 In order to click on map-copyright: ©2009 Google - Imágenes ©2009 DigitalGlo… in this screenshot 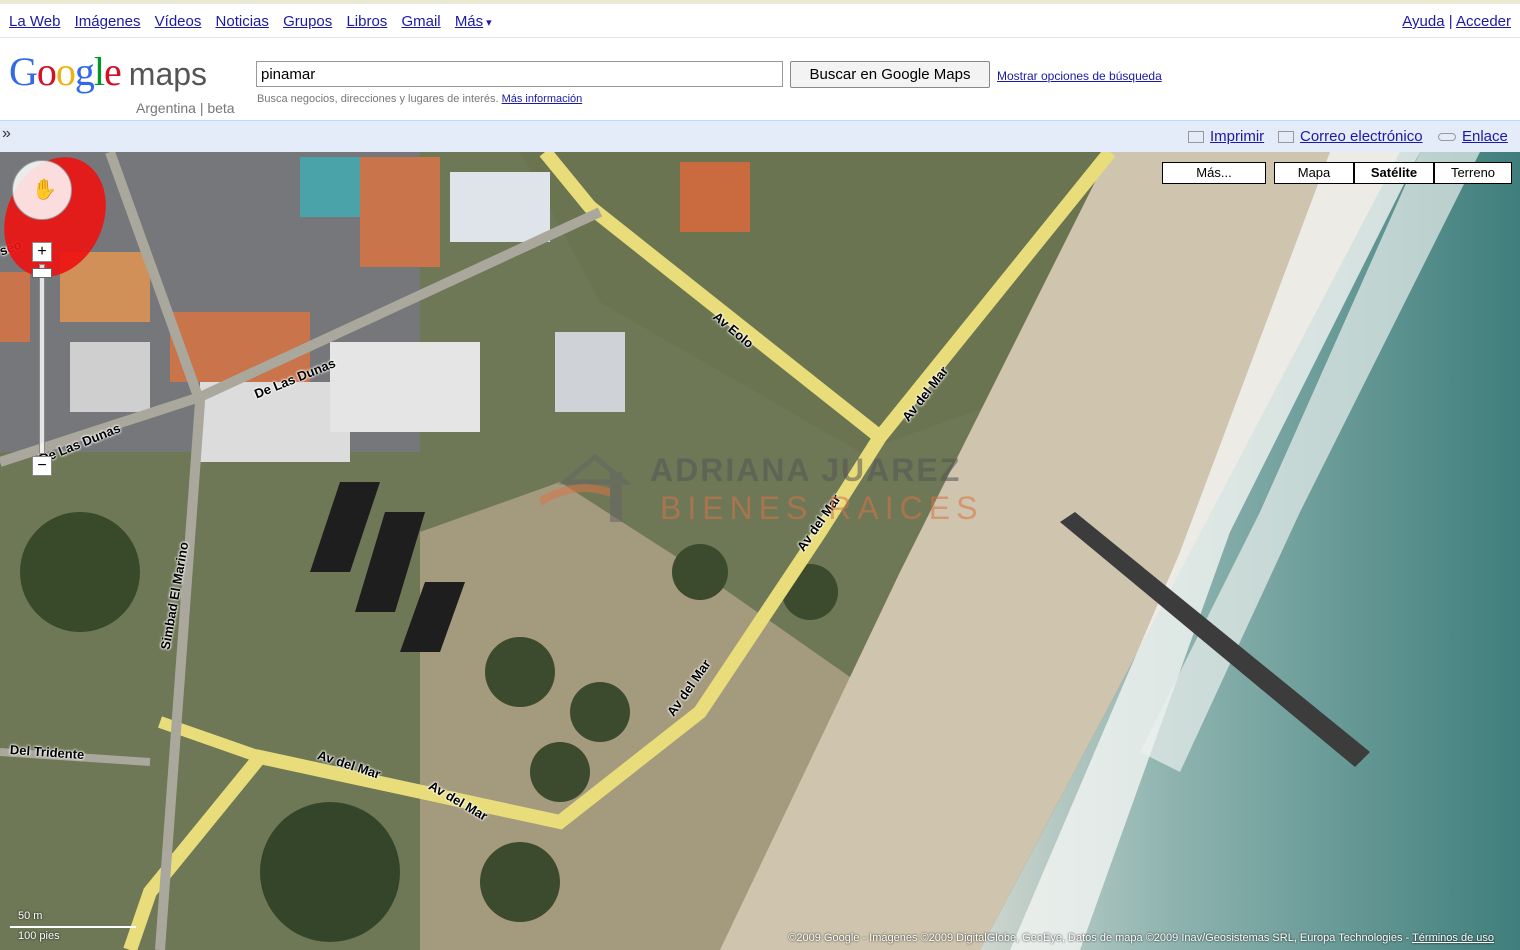, I will do `click(1141, 938)`.